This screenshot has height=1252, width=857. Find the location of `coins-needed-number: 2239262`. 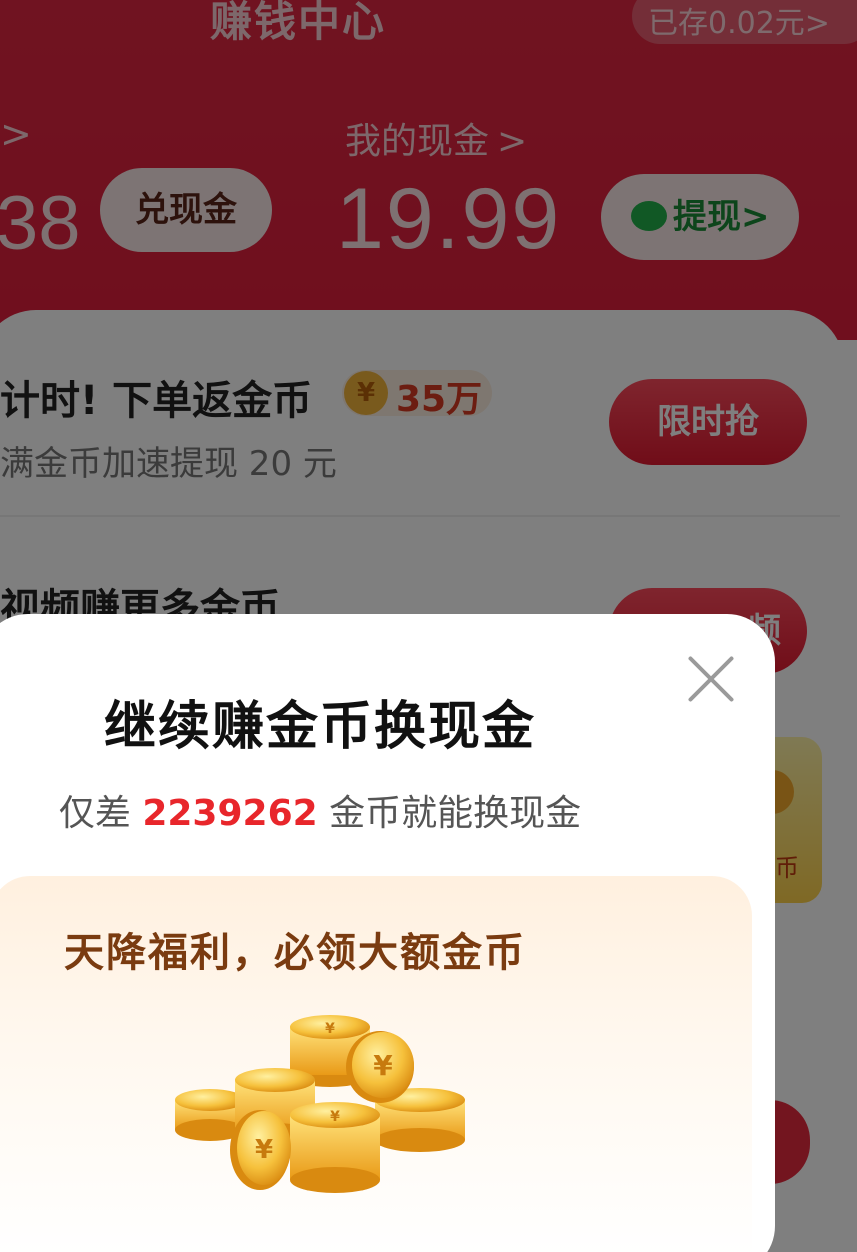

coins-needed-number: 2239262 is located at coordinates (230, 813).